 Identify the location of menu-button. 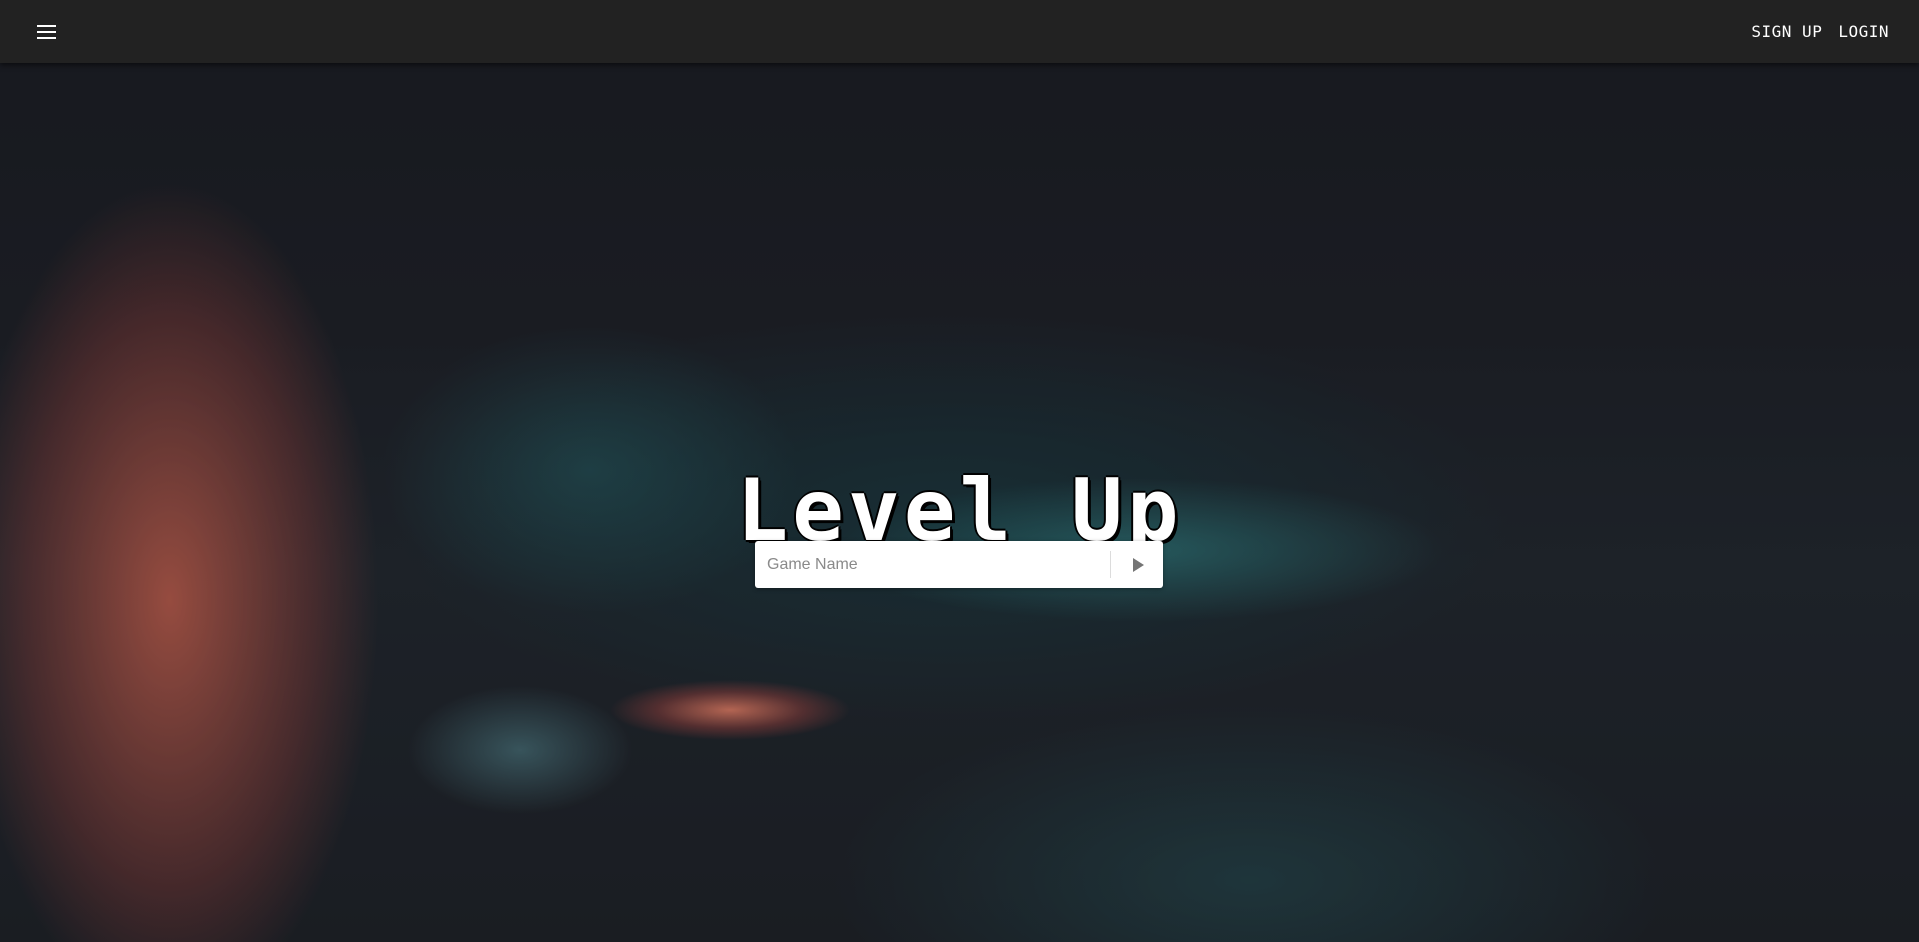
(47, 32).